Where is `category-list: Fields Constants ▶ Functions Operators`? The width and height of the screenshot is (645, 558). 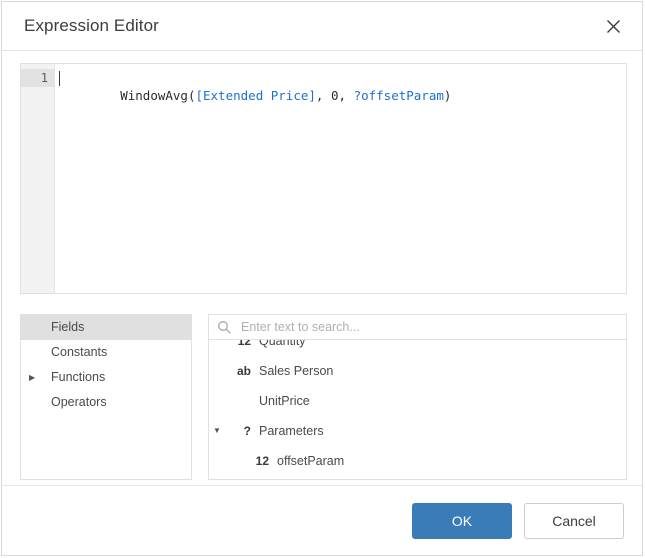
category-list: Fields Constants ▶ Functions Operators is located at coordinates (106, 397).